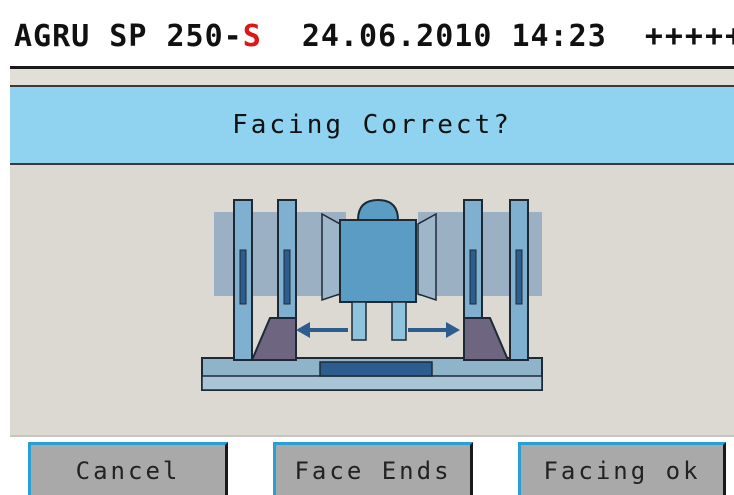 The height and width of the screenshot is (495, 734). What do you see at coordinates (128, 468) in the screenshot?
I see `cancel-button: Cancel` at bounding box center [128, 468].